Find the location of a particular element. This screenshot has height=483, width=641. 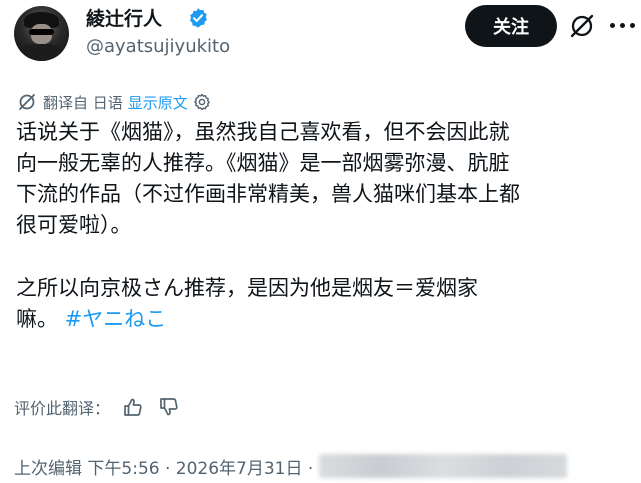

translation-bar: 翻译自 日语 显示原文 is located at coordinates (114, 102).